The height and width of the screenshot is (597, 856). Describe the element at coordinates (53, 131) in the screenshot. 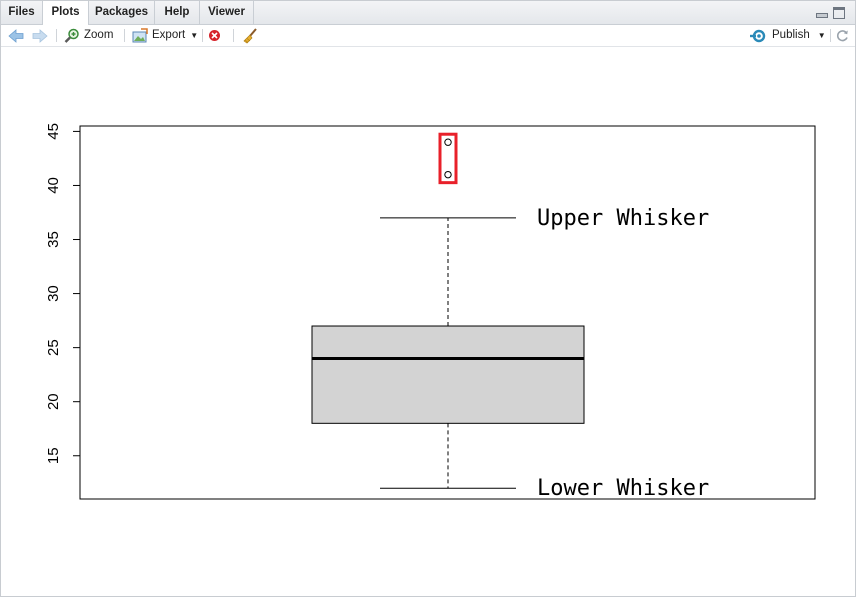

I see `y-tick-label: 45` at that location.